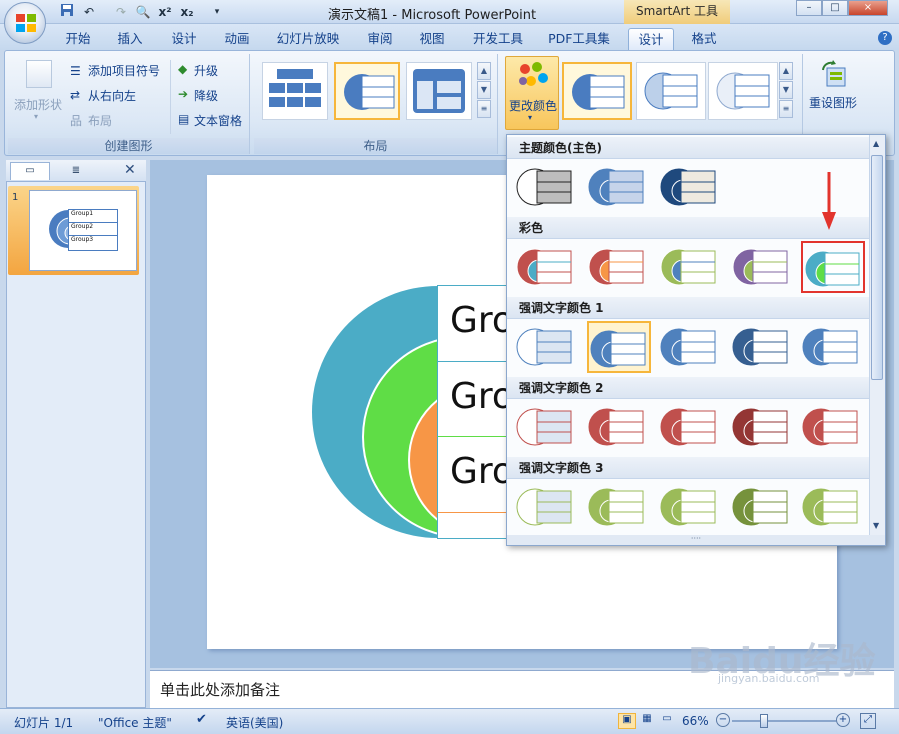 This screenshot has width=899, height=734. What do you see at coordinates (484, 90) in the screenshot?
I see `layout-gallery-down-icon: ▼` at bounding box center [484, 90].